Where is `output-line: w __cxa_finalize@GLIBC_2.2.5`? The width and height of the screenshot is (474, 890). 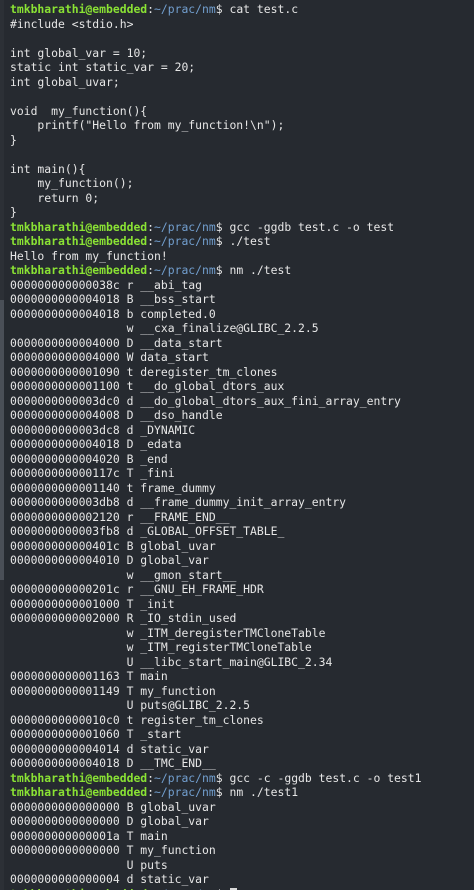 output-line: w __cxa_finalize@GLIBC_2.2.5 is located at coordinates (164, 328).